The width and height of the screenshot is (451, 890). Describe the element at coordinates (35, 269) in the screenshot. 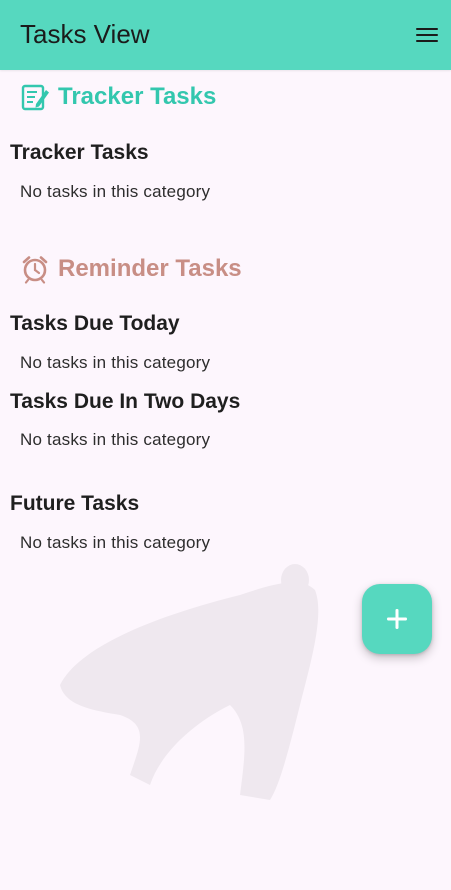

I see `alarm-clock-icon` at that location.